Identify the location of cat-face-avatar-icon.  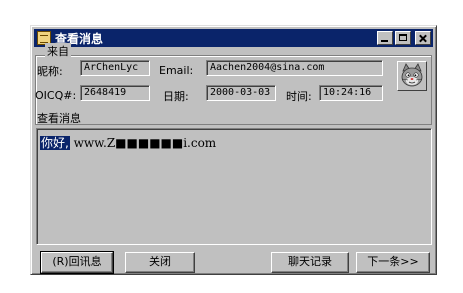
(412, 75).